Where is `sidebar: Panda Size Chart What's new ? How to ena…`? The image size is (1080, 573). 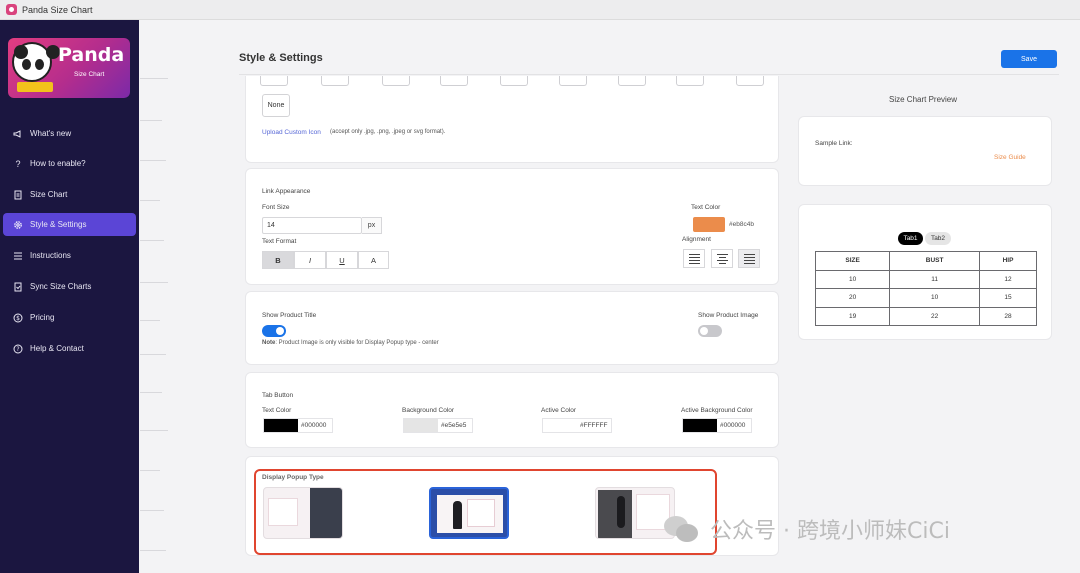 sidebar: Panda Size Chart What's new ? How to ena… is located at coordinates (69, 296).